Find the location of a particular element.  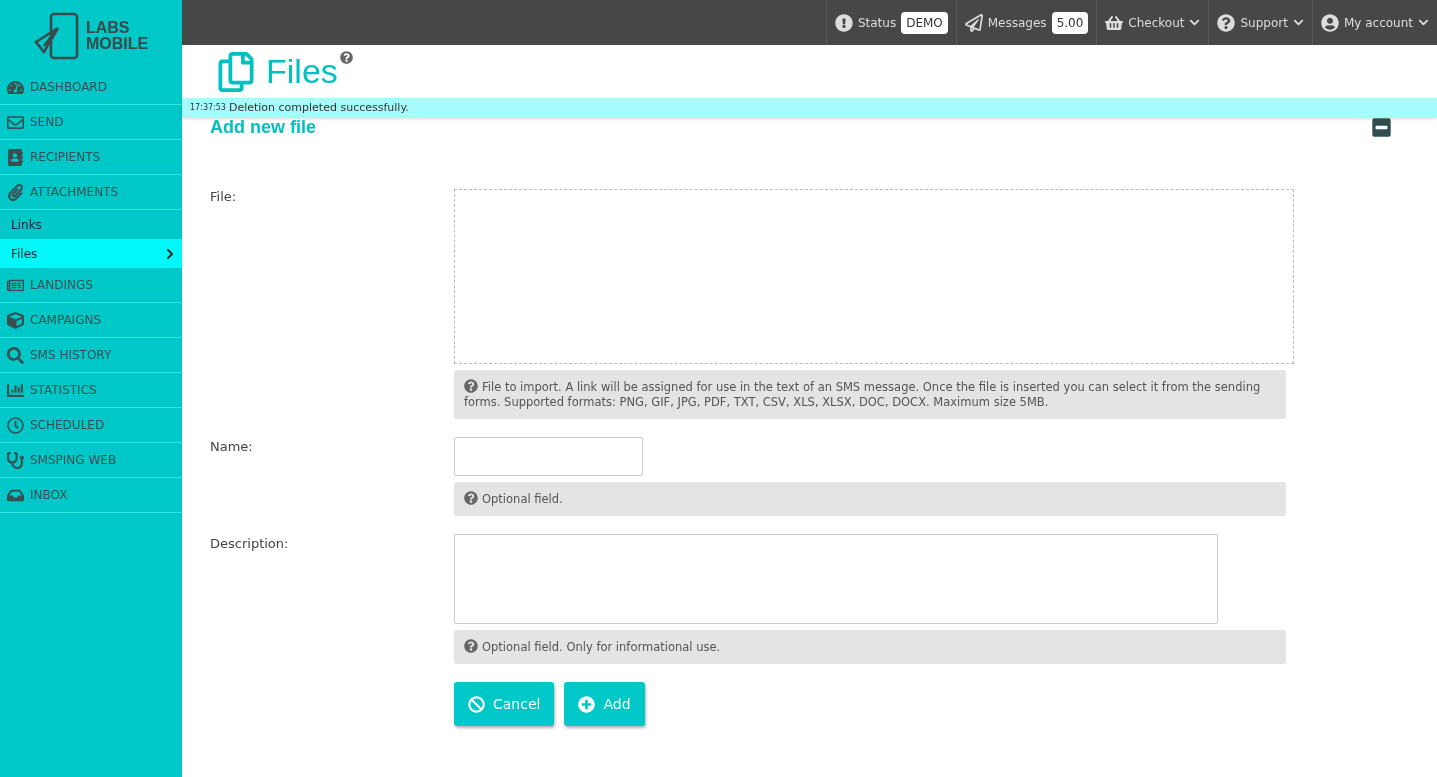

basket-icon is located at coordinates (1114, 22).